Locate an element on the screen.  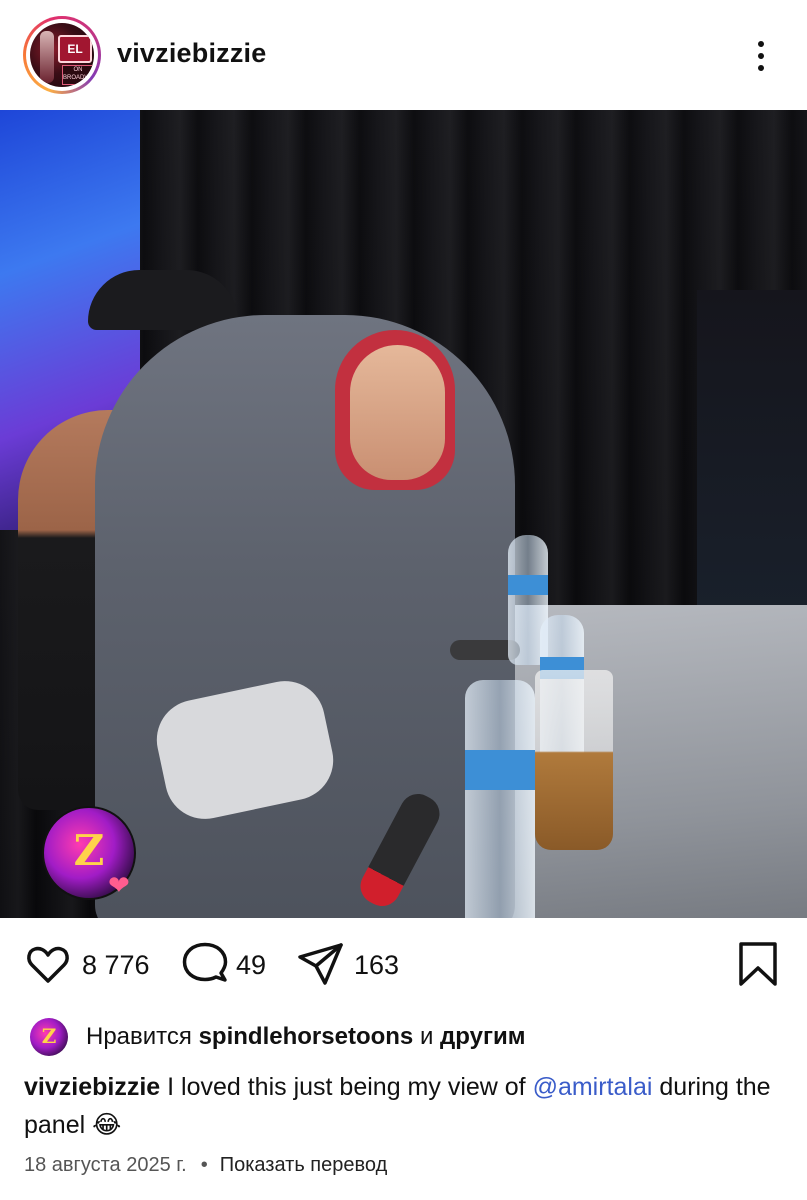
shares-count: 163 is located at coordinates (377, 965).